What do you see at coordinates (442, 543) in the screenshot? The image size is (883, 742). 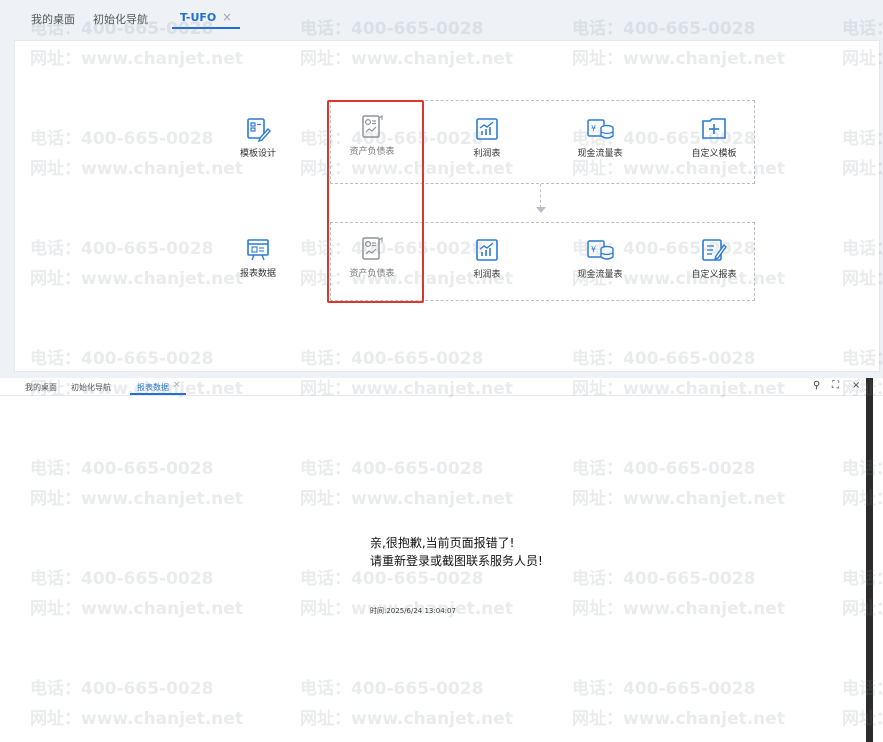 I see `error-message: 亲,很抱歉,当前页面报错了!` at bounding box center [442, 543].